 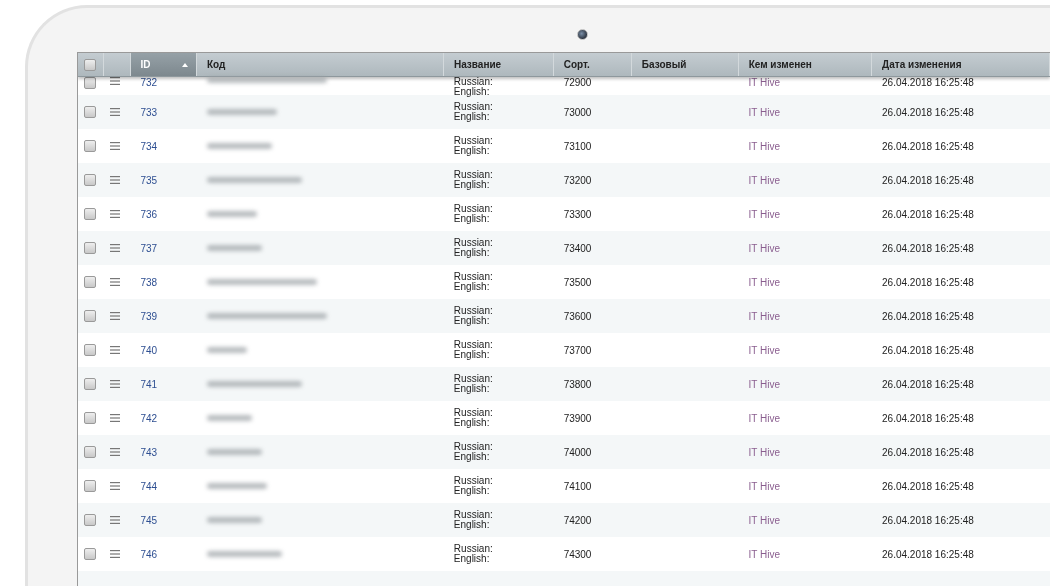 I want to click on table-cell: 73600, so click(x=577, y=316).